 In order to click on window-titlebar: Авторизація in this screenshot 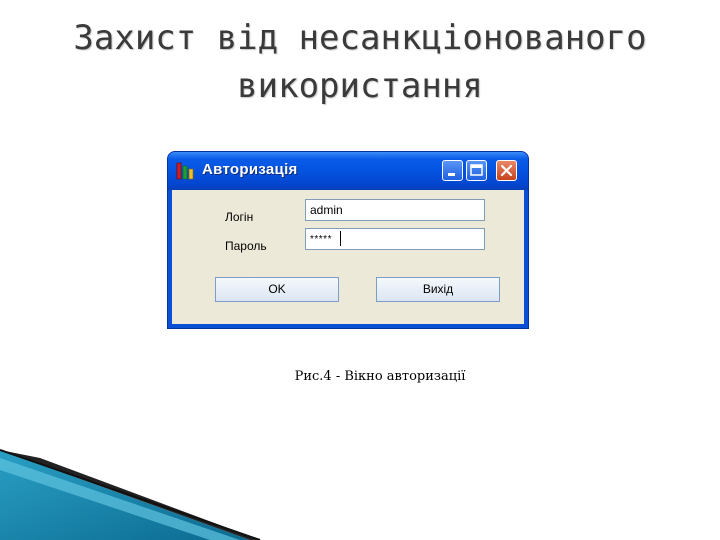, I will do `click(348, 171)`.